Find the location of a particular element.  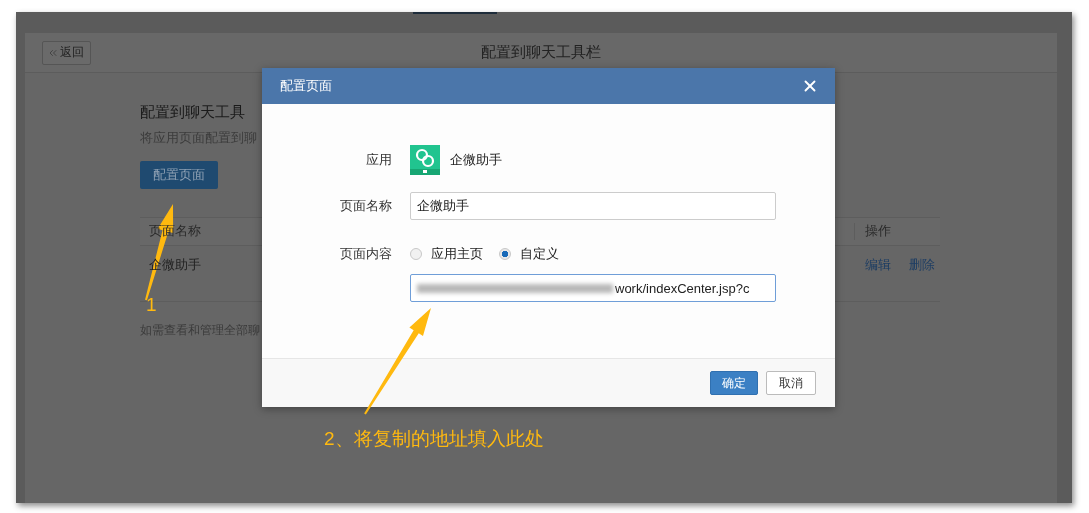

url-field: work/indexCenter.jsp?c is located at coordinates (593, 288).